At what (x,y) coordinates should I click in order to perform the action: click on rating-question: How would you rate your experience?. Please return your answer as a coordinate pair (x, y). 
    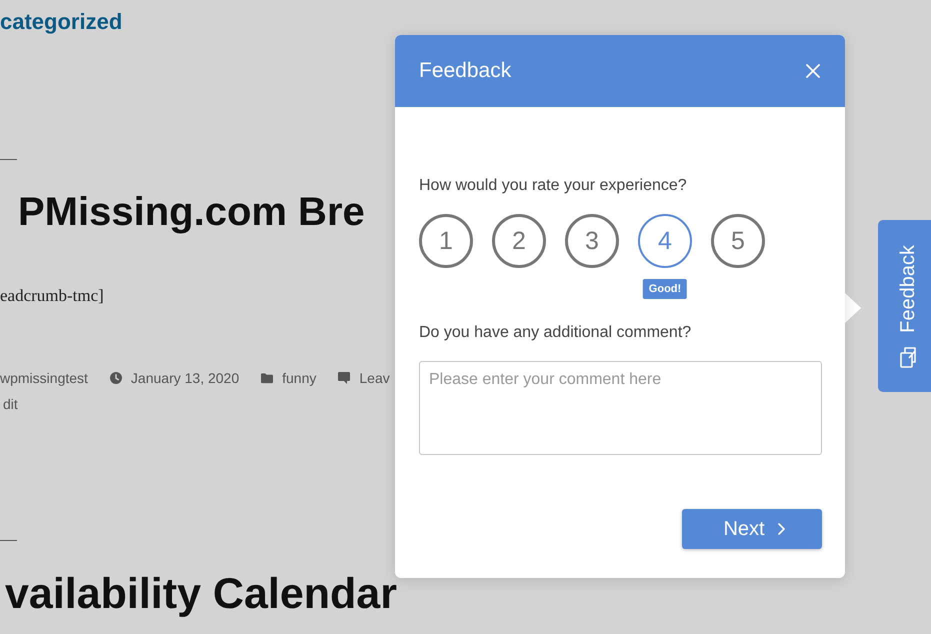
    Looking at the image, I should click on (553, 186).